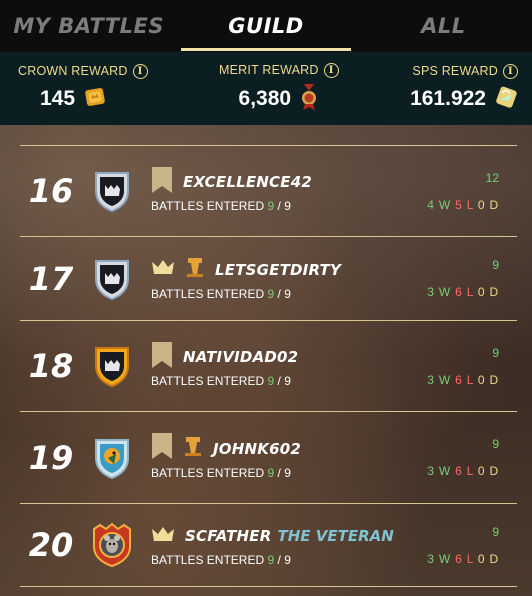  What do you see at coordinates (112, 366) in the screenshot?
I see `guild-shield-gold-avatar` at bounding box center [112, 366].